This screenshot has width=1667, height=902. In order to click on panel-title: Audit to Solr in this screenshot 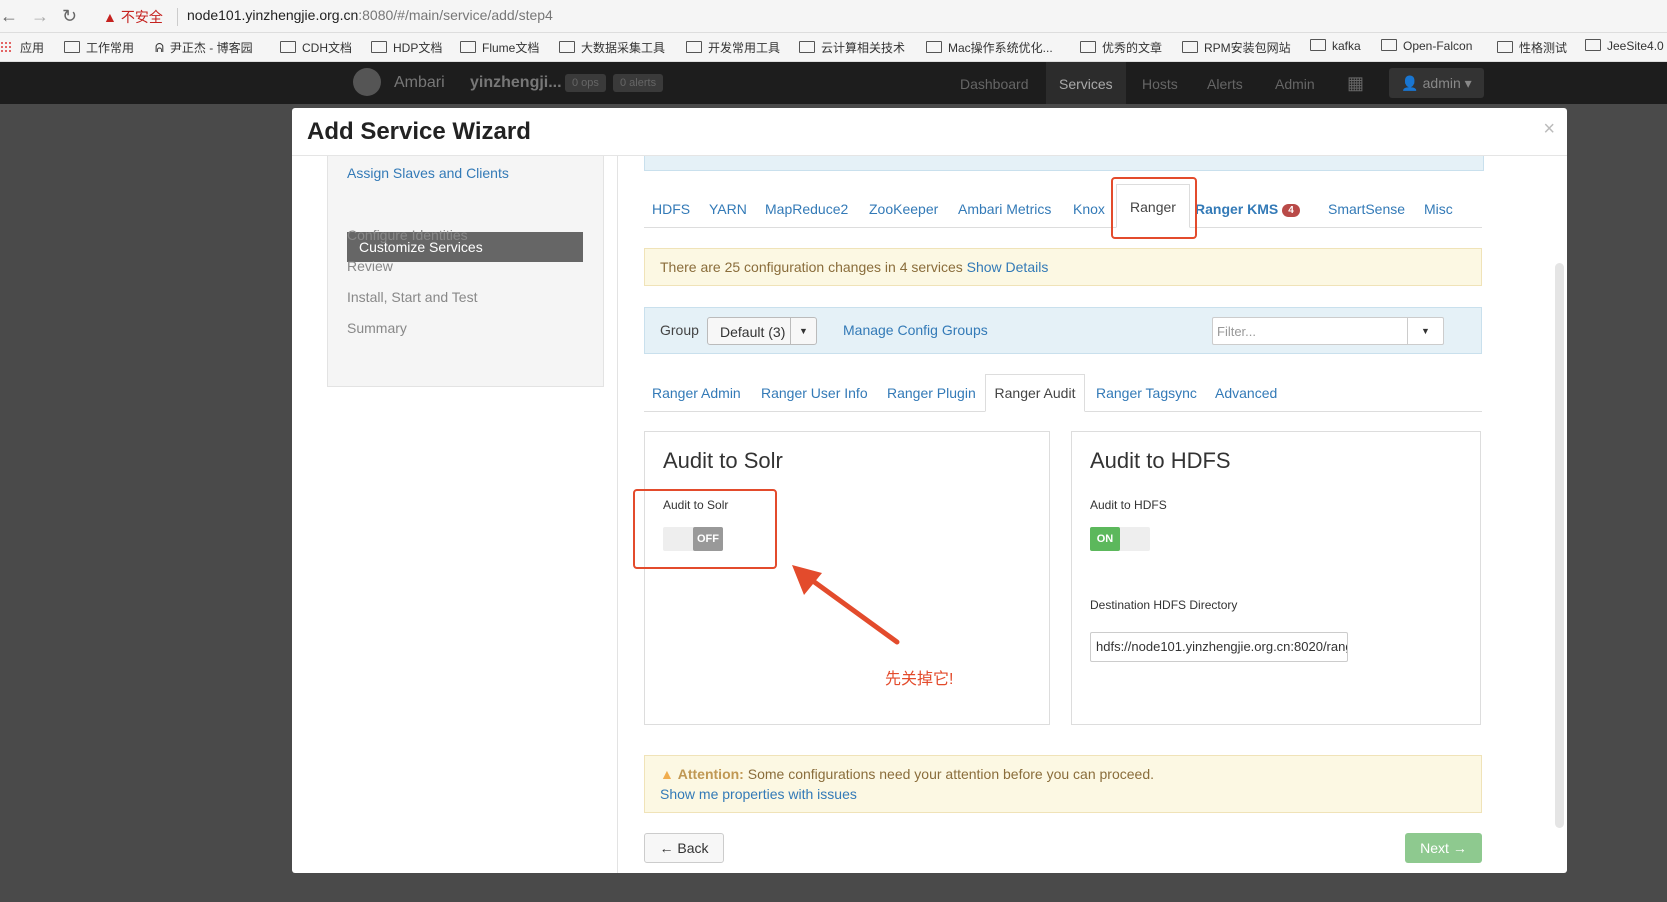, I will do `click(723, 460)`.